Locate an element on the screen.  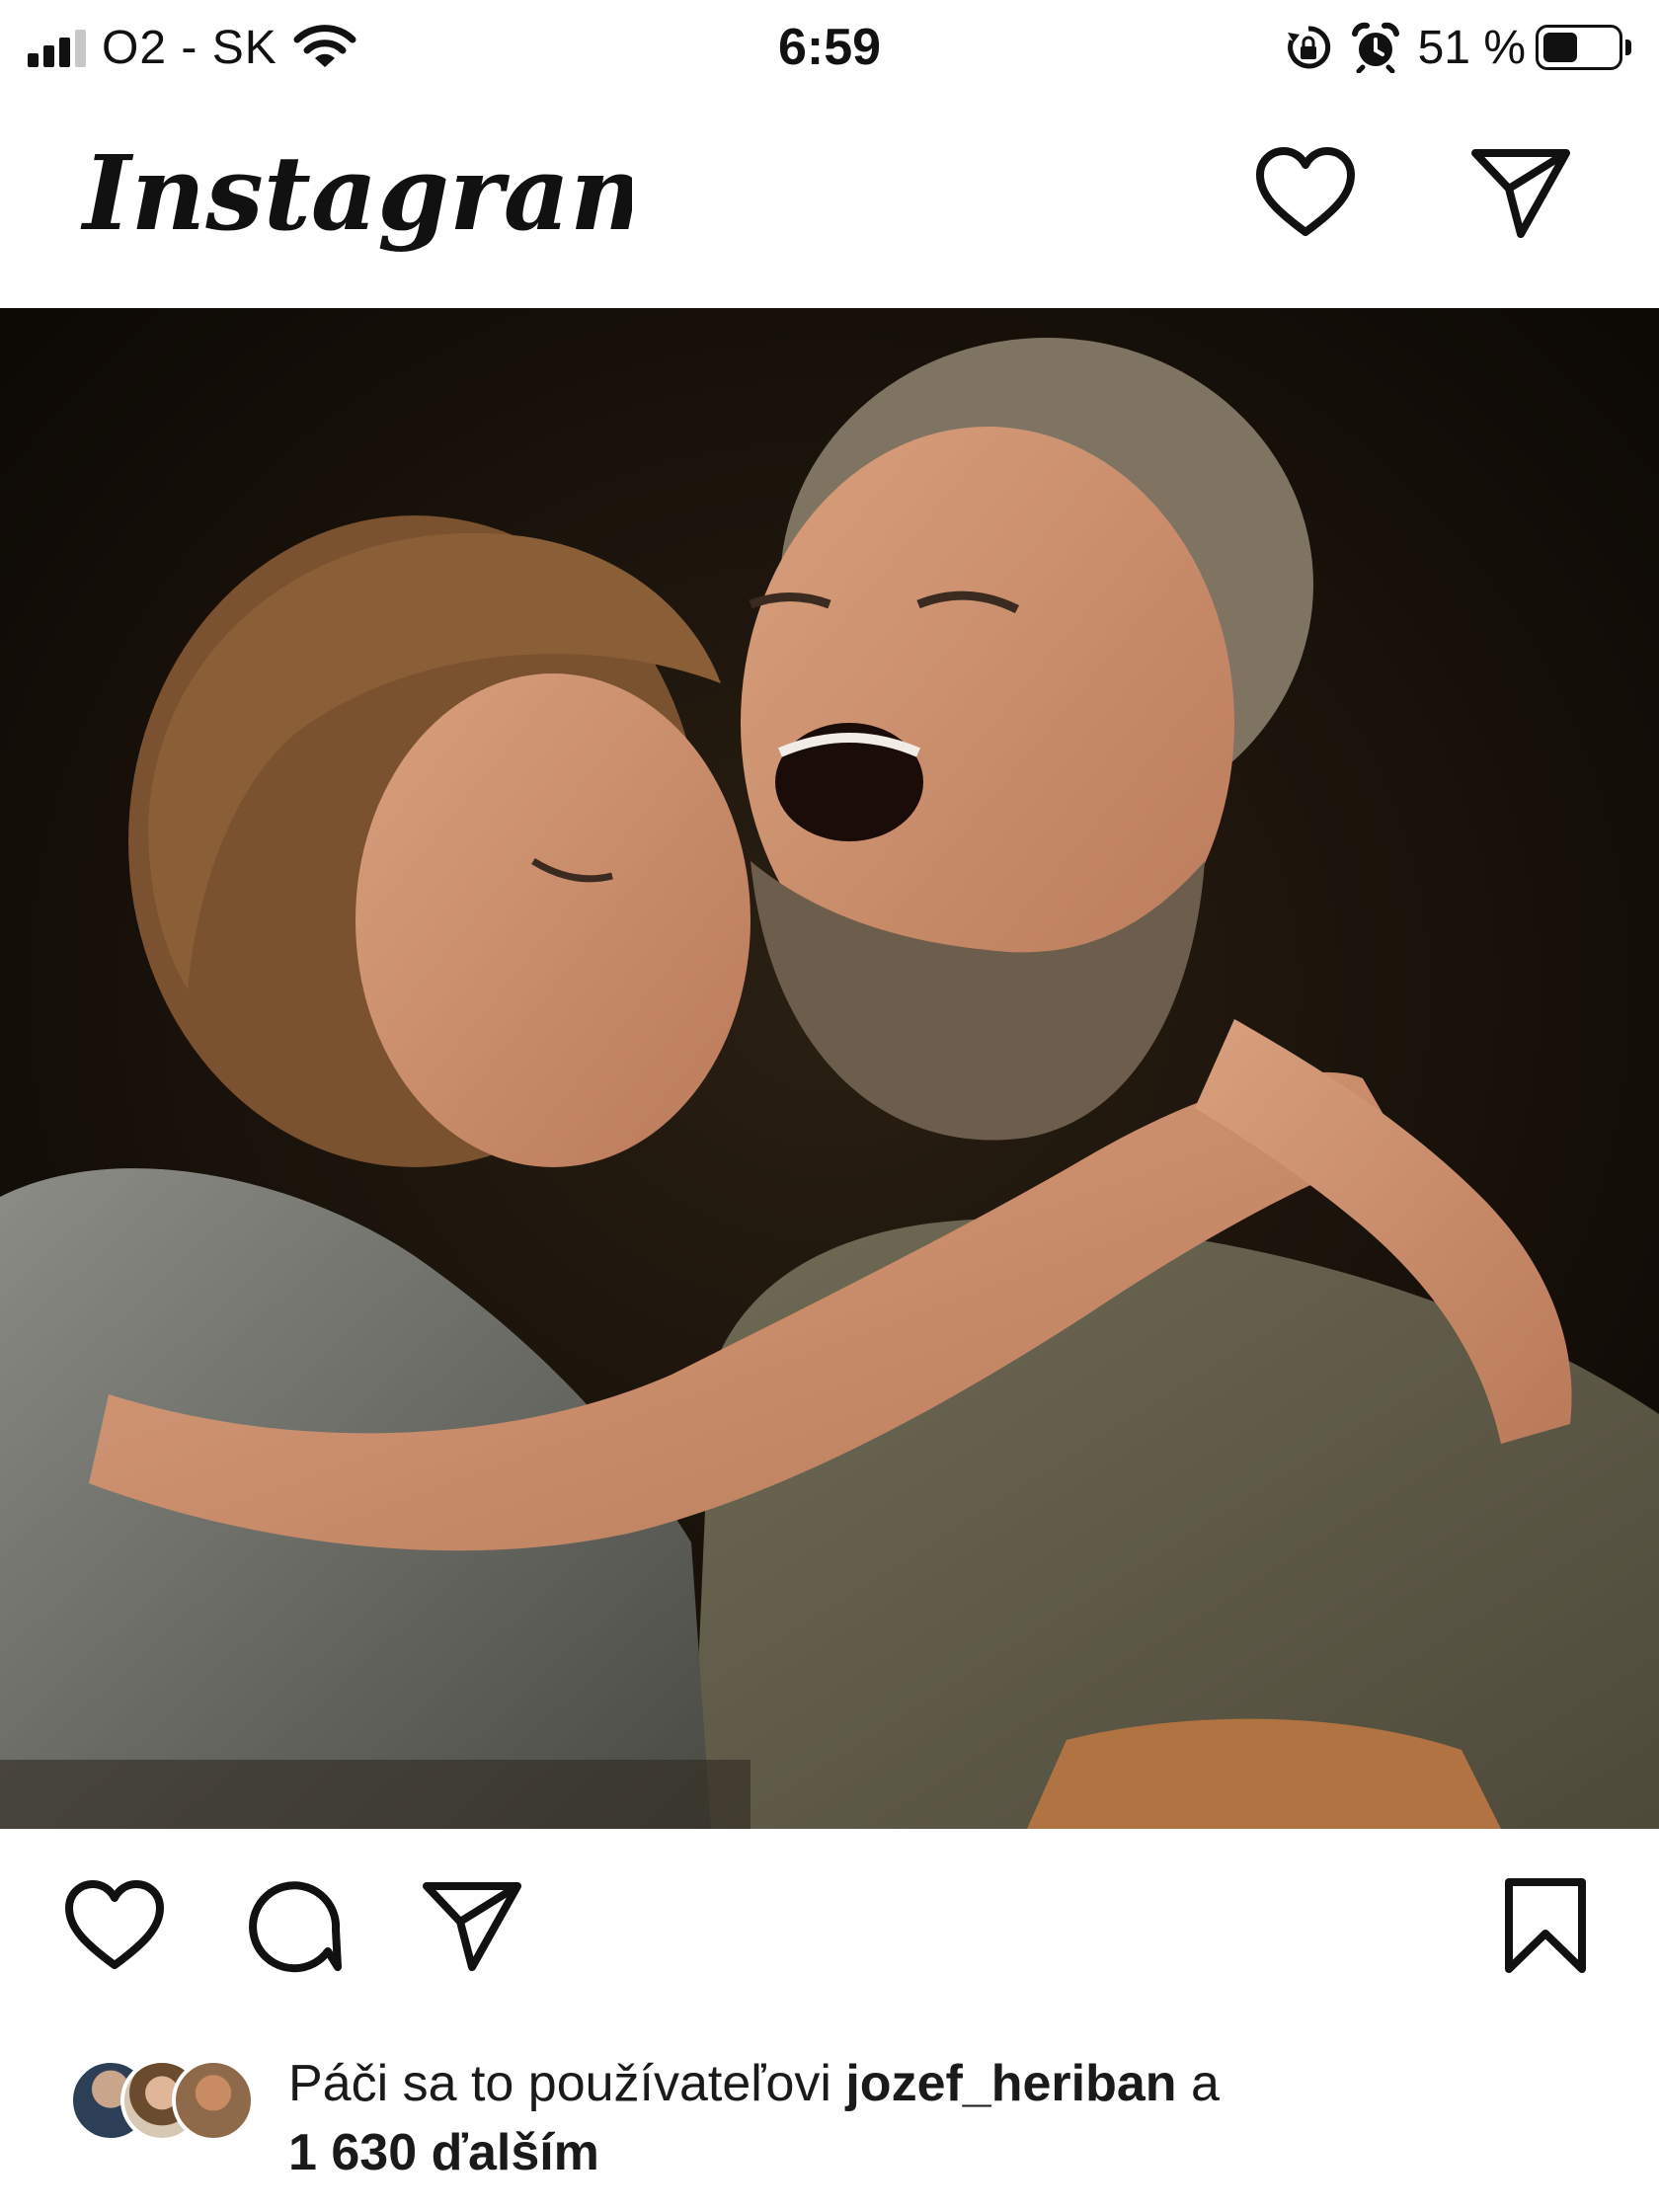
likes-connector: a is located at coordinates (1198, 2084).